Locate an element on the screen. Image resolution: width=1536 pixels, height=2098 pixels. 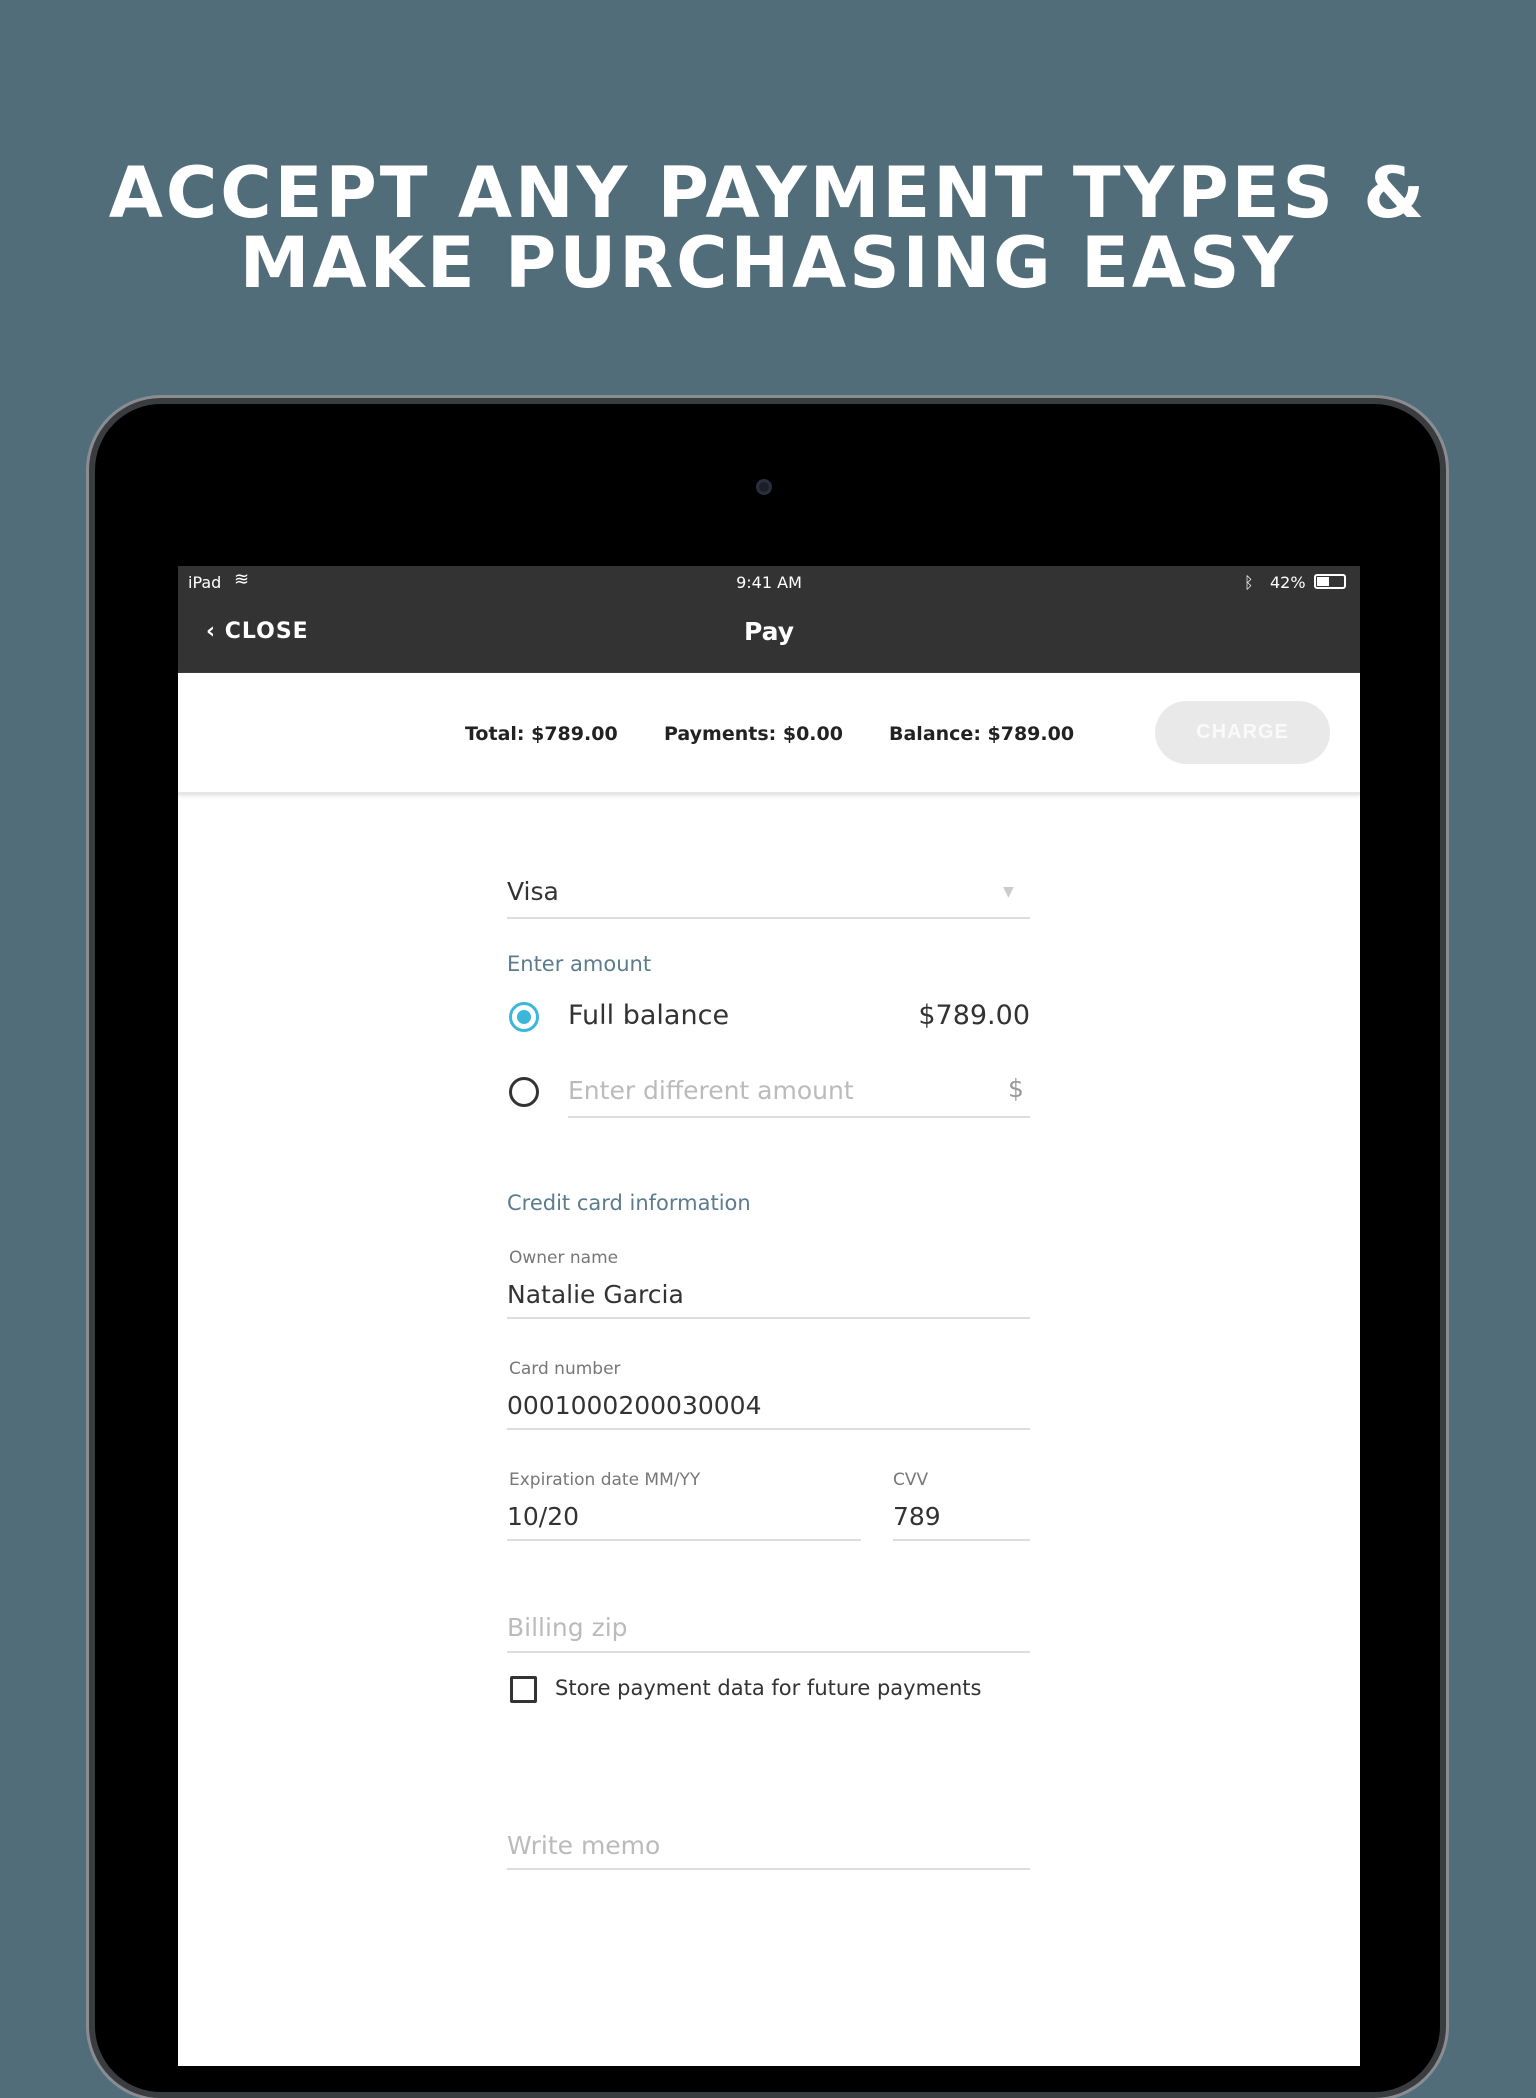
battery-percent: 42% is located at coordinates (1288, 582).